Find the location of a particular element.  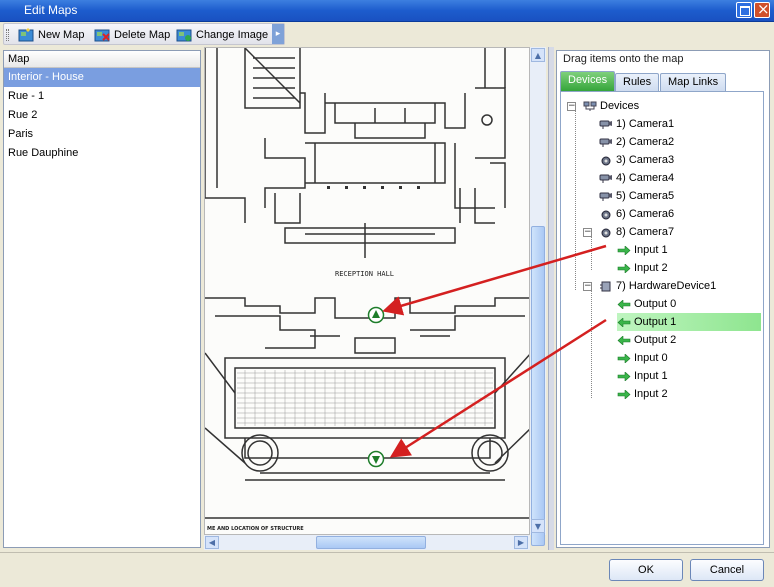

tree-node-camera5: 5) Camera5 is located at coordinates (636, 196).